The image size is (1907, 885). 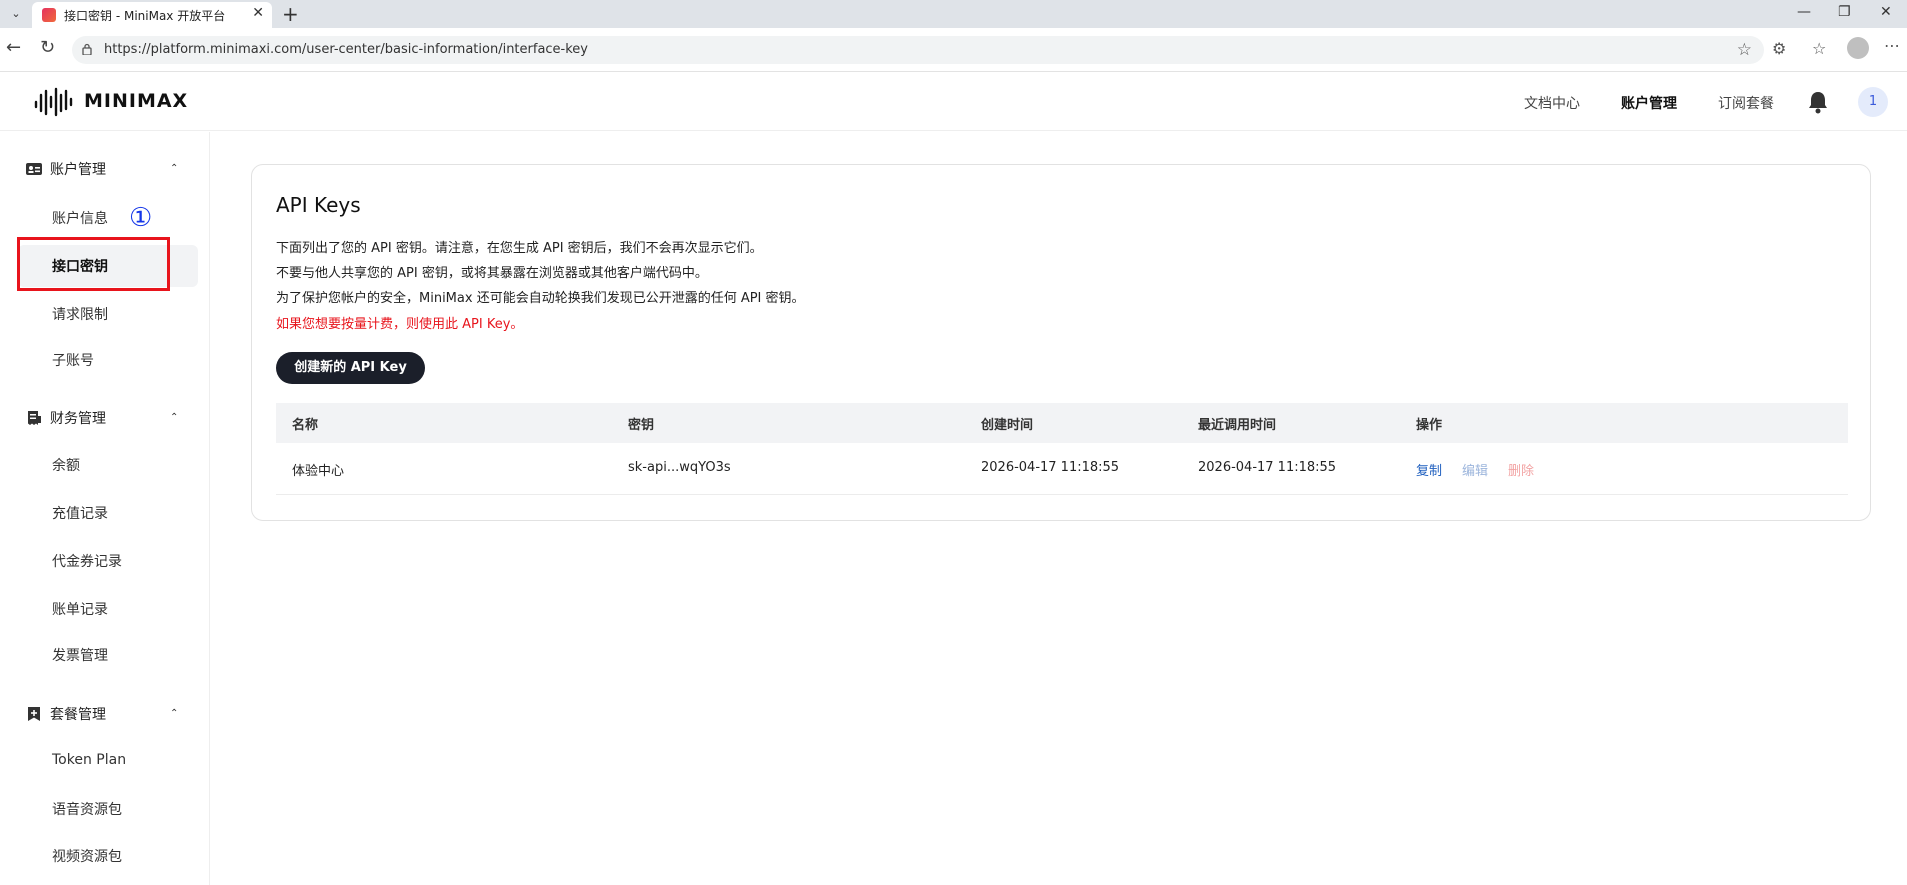 What do you see at coordinates (1804, 12) in the screenshot?
I see `minimize-icon: —` at bounding box center [1804, 12].